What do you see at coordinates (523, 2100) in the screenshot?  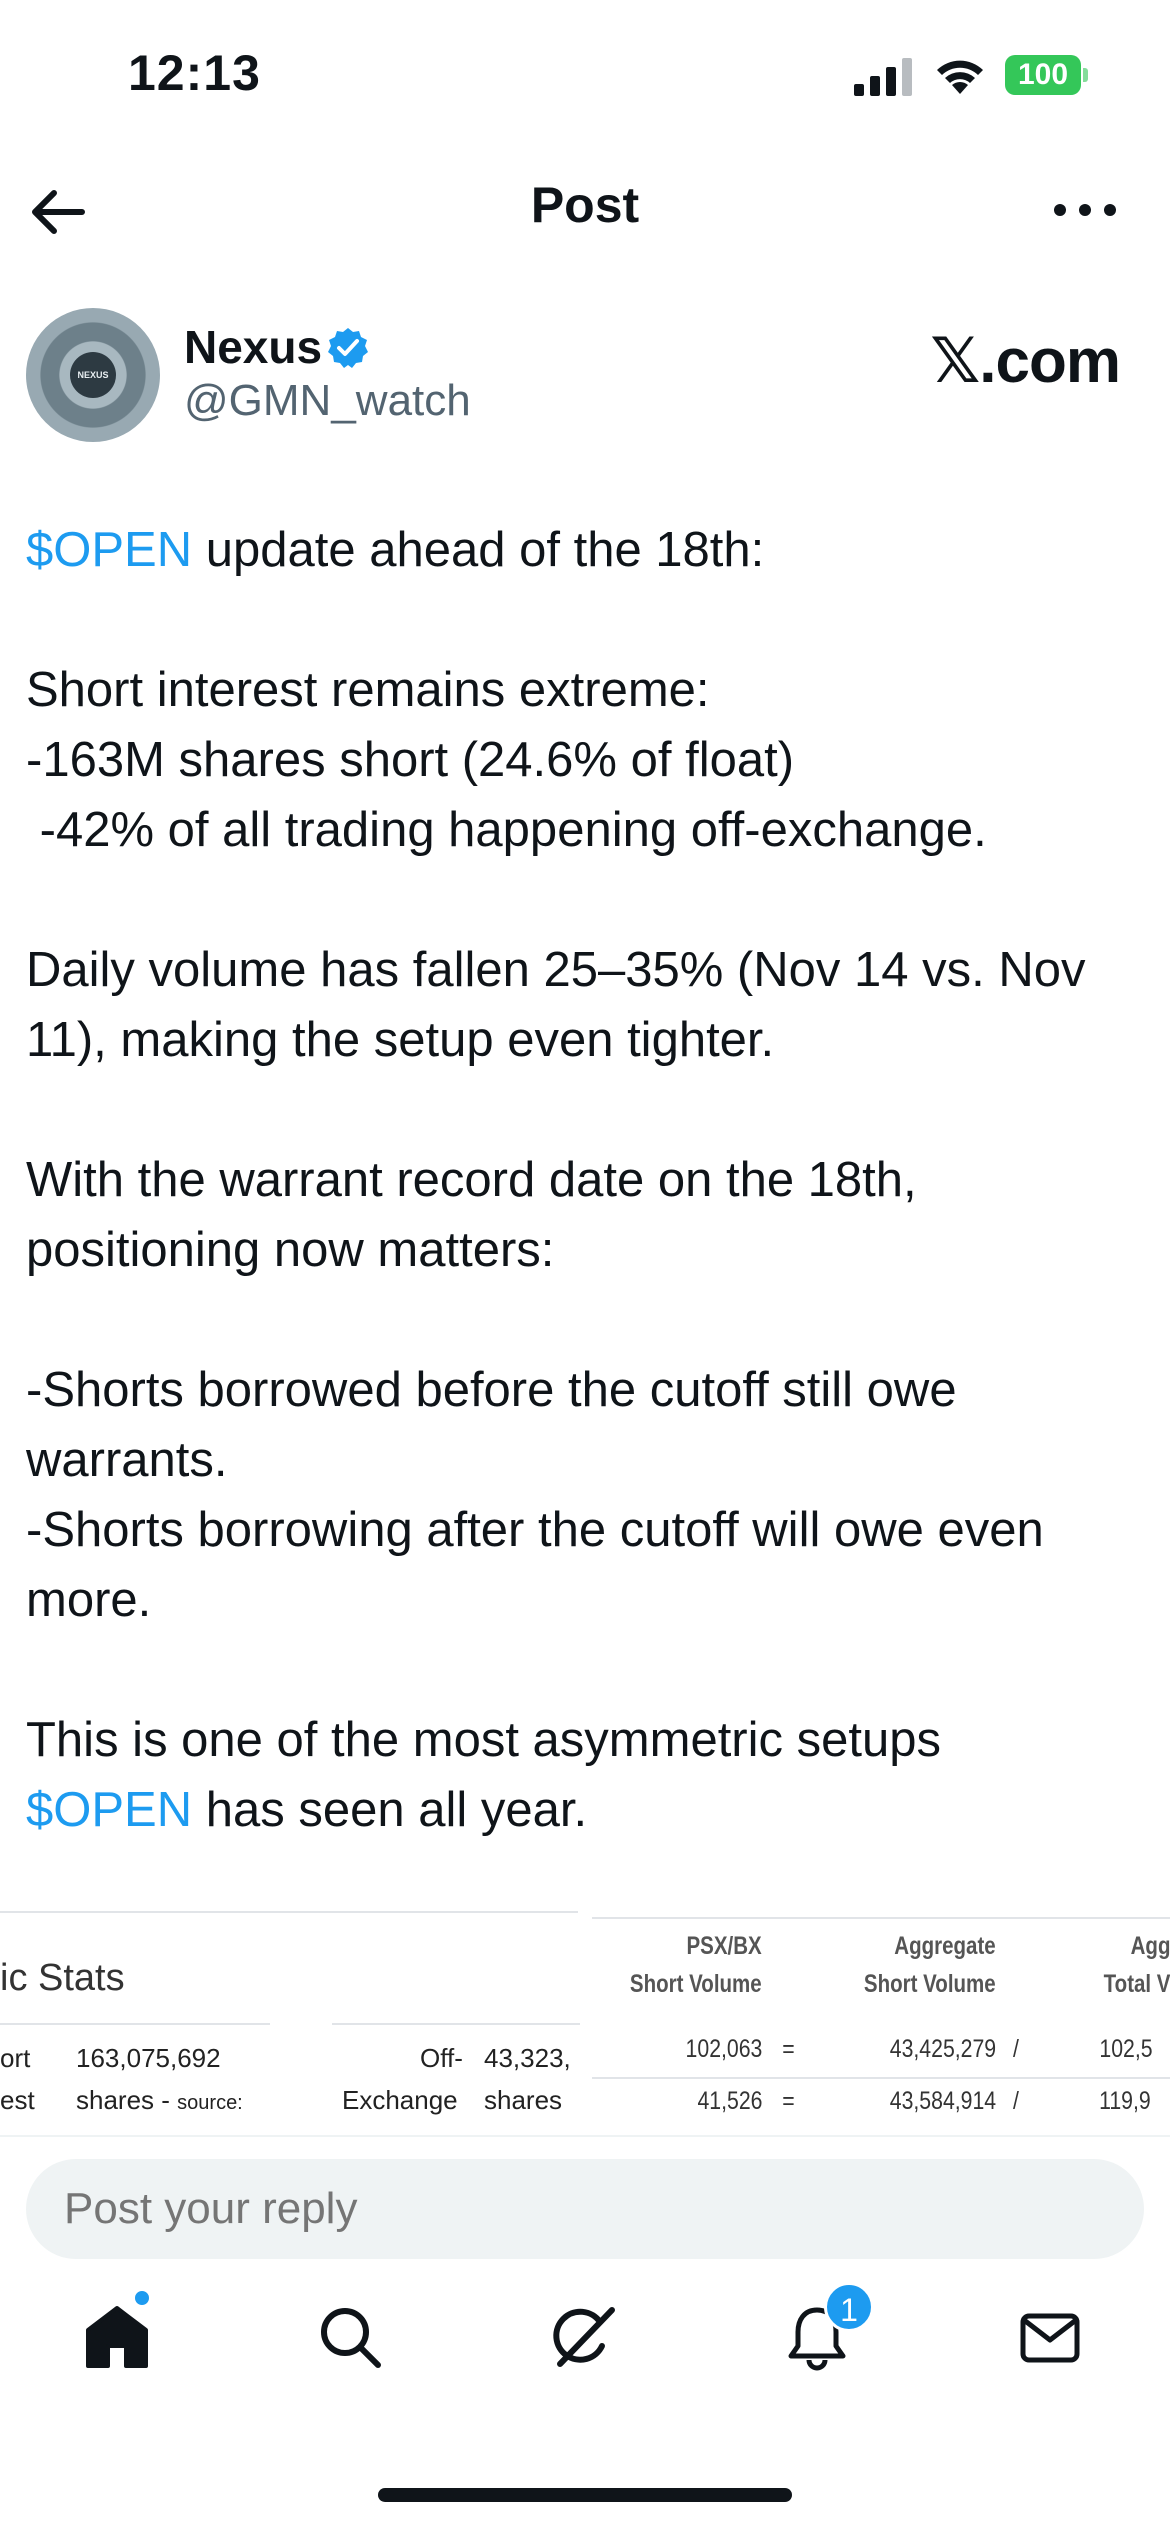 I see `media-cell: shares` at bounding box center [523, 2100].